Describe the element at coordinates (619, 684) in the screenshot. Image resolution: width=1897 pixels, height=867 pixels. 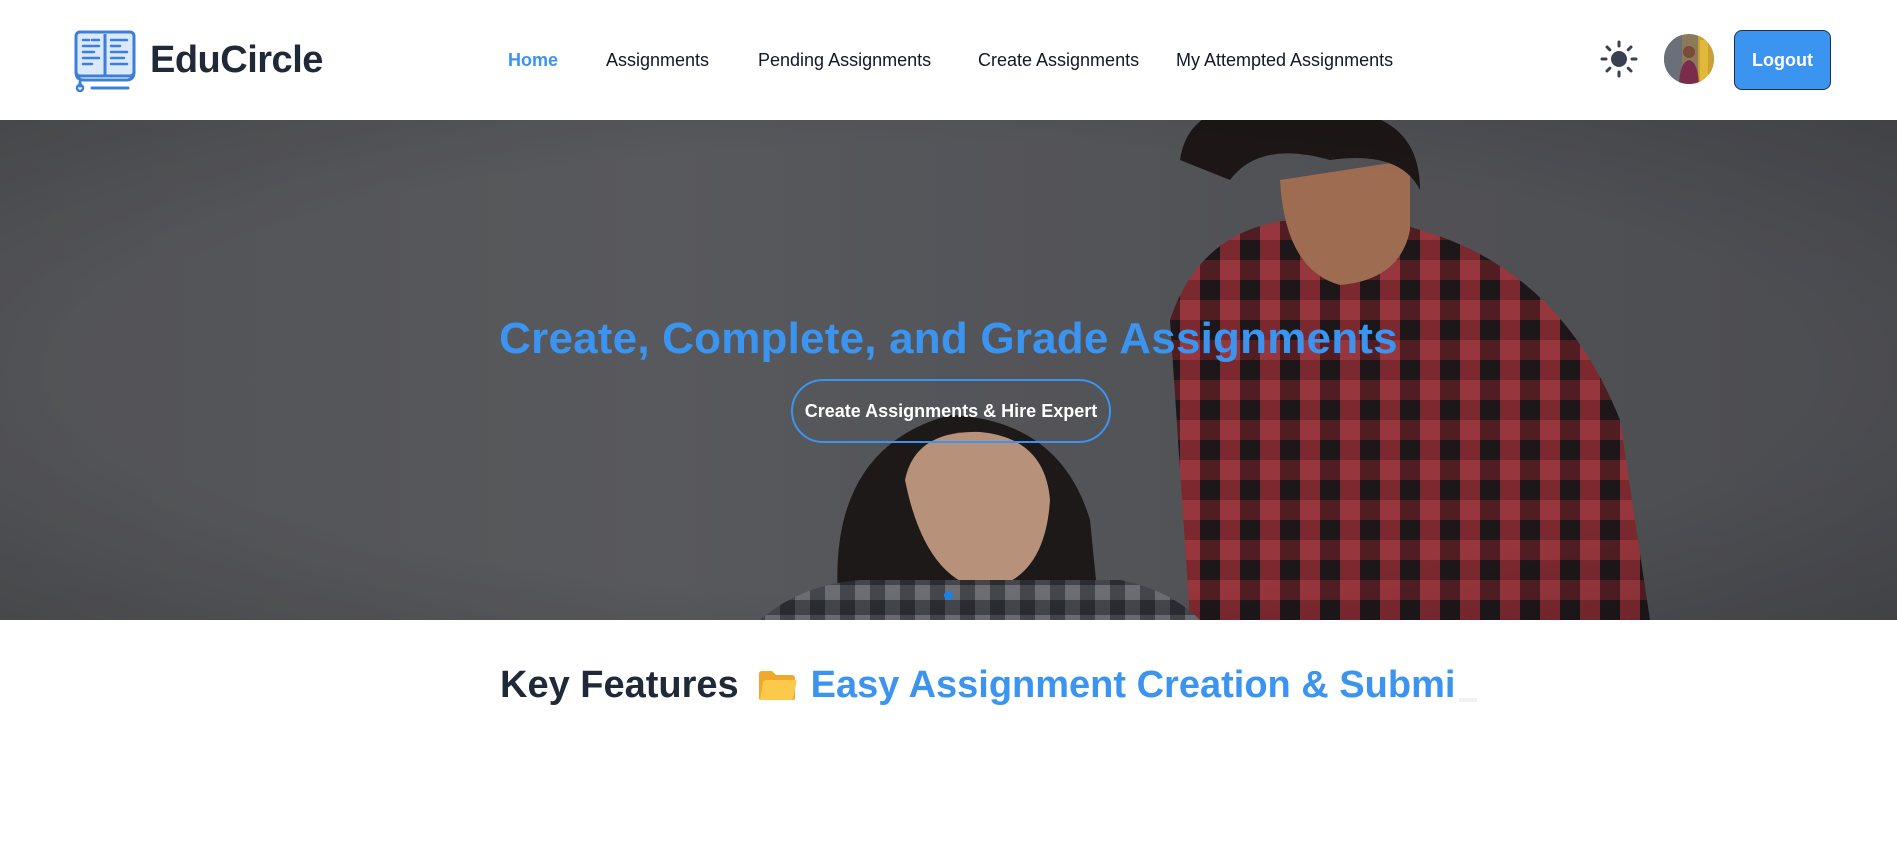
I see `key-features-heading: Key Features` at that location.